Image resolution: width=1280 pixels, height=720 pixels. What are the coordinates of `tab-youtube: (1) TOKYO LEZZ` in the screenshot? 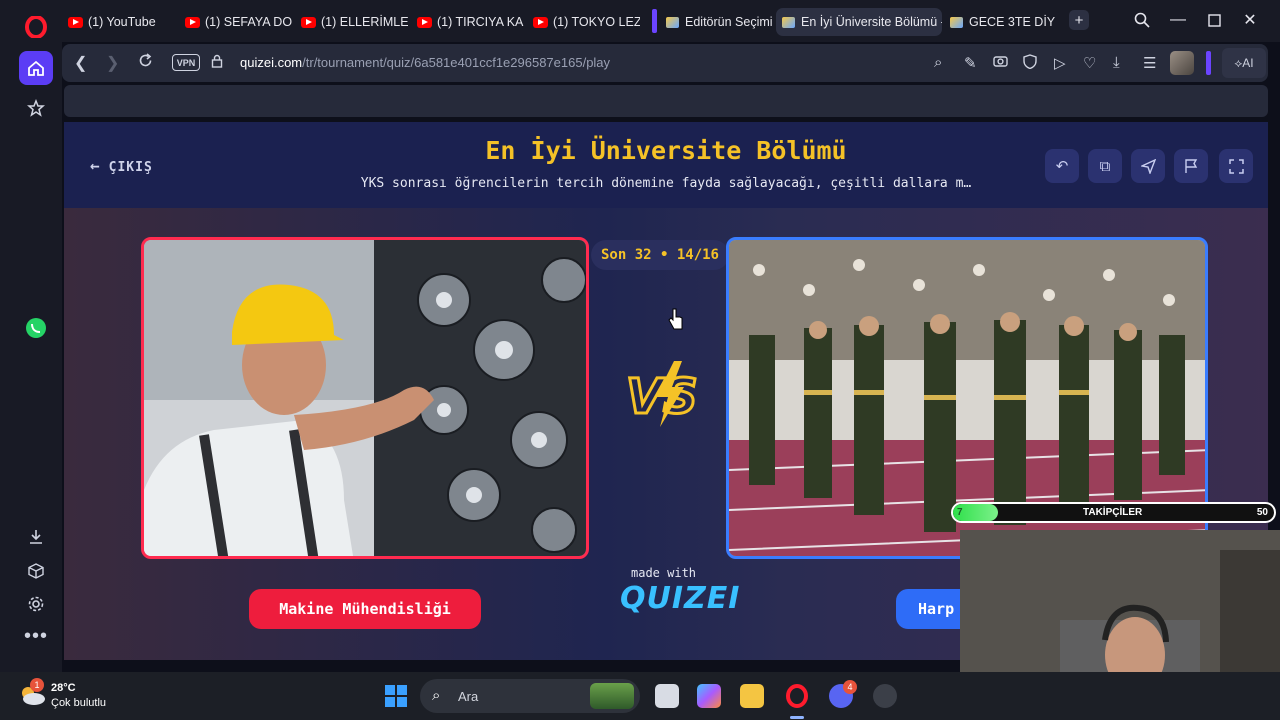 It's located at (583, 22).